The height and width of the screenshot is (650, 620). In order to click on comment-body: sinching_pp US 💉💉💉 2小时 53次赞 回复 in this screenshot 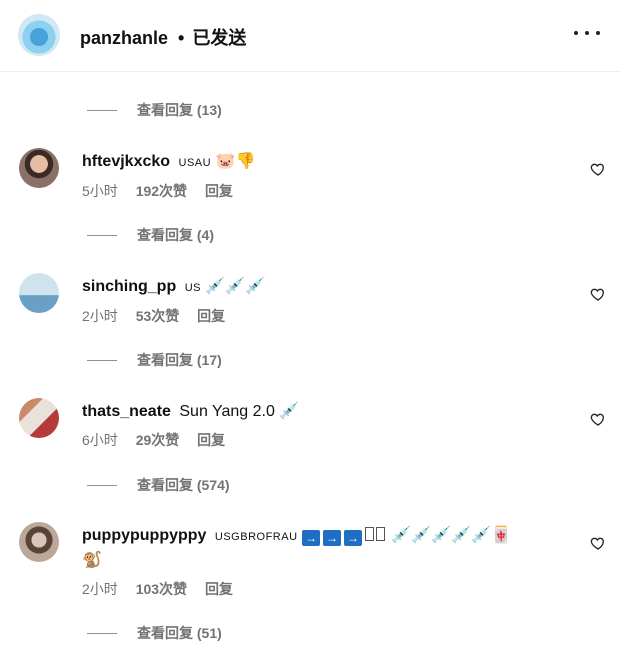, I will do `click(322, 299)`.